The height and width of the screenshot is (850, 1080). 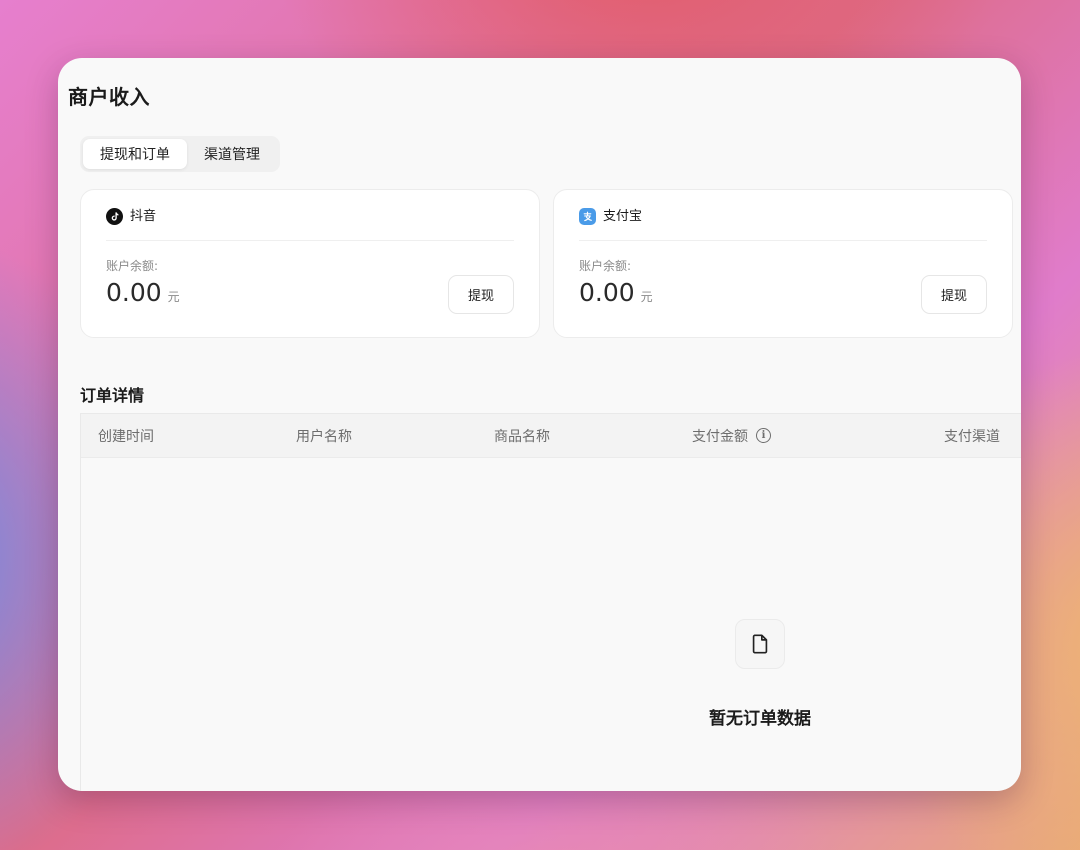 I want to click on column-label: 用户名称, so click(x=324, y=436).